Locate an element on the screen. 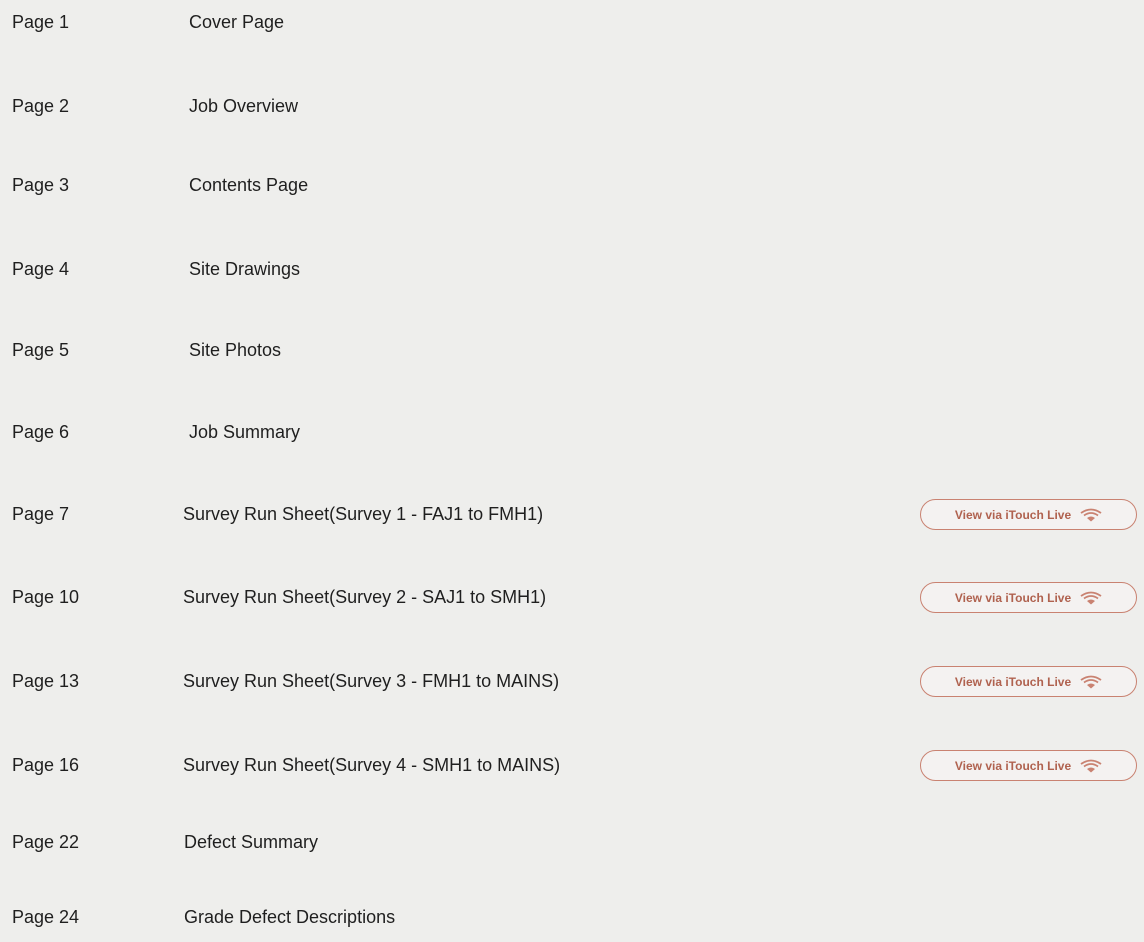 This screenshot has width=1144, height=942. entry-title: Grade Defect Descriptions is located at coordinates (290, 917).